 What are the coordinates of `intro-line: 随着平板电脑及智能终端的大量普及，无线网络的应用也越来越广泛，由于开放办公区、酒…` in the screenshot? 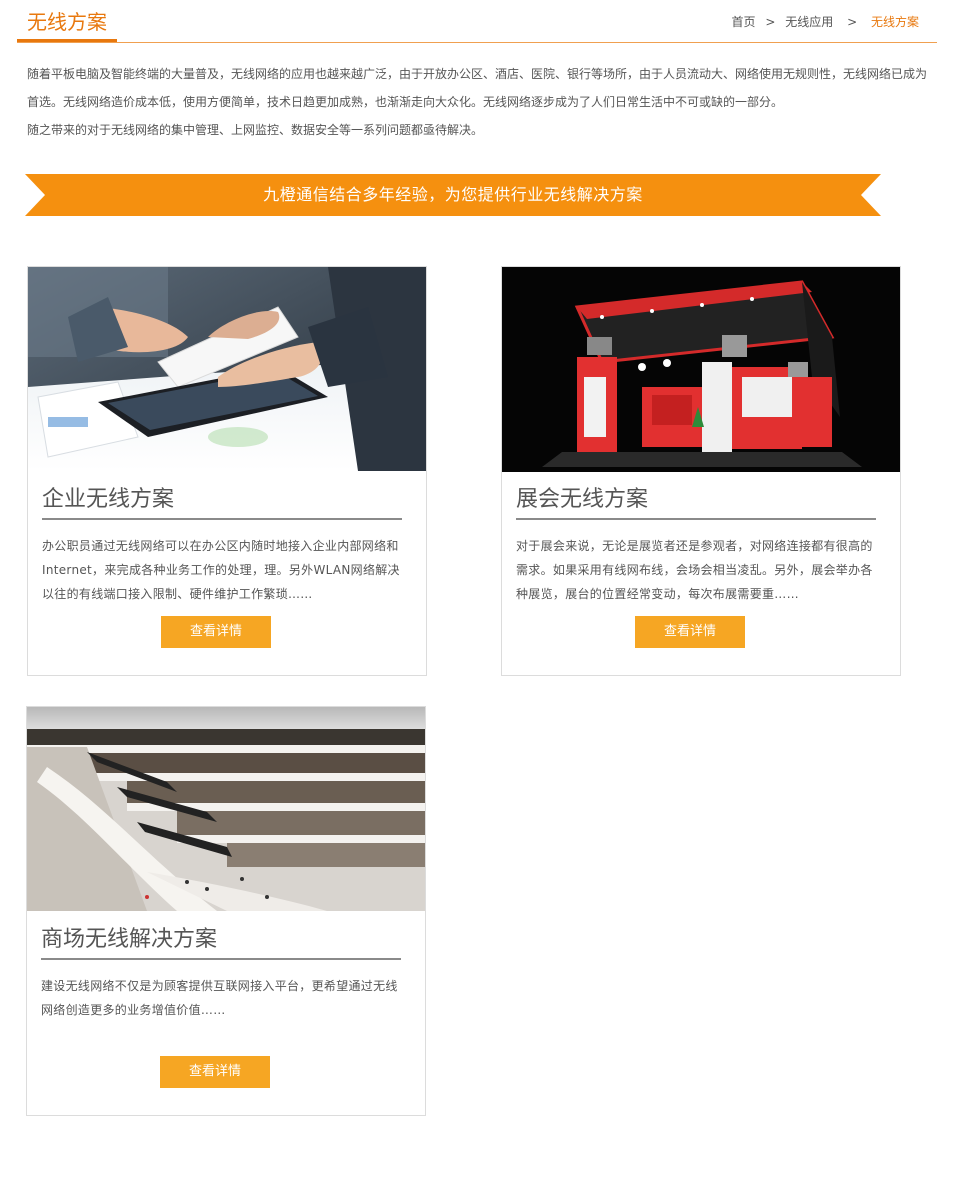 It's located at (477, 74).